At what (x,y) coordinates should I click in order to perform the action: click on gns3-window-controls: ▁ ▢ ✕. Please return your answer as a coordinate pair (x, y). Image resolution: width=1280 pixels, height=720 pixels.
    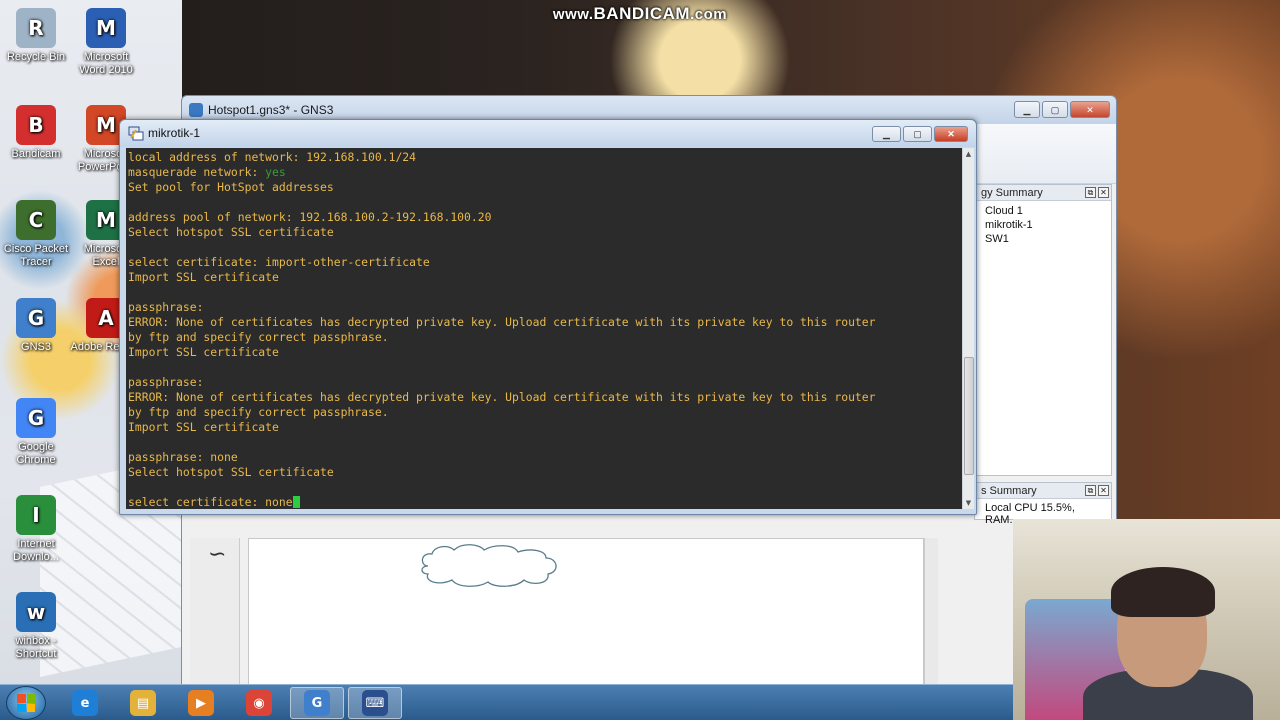
    Looking at the image, I should click on (1062, 109).